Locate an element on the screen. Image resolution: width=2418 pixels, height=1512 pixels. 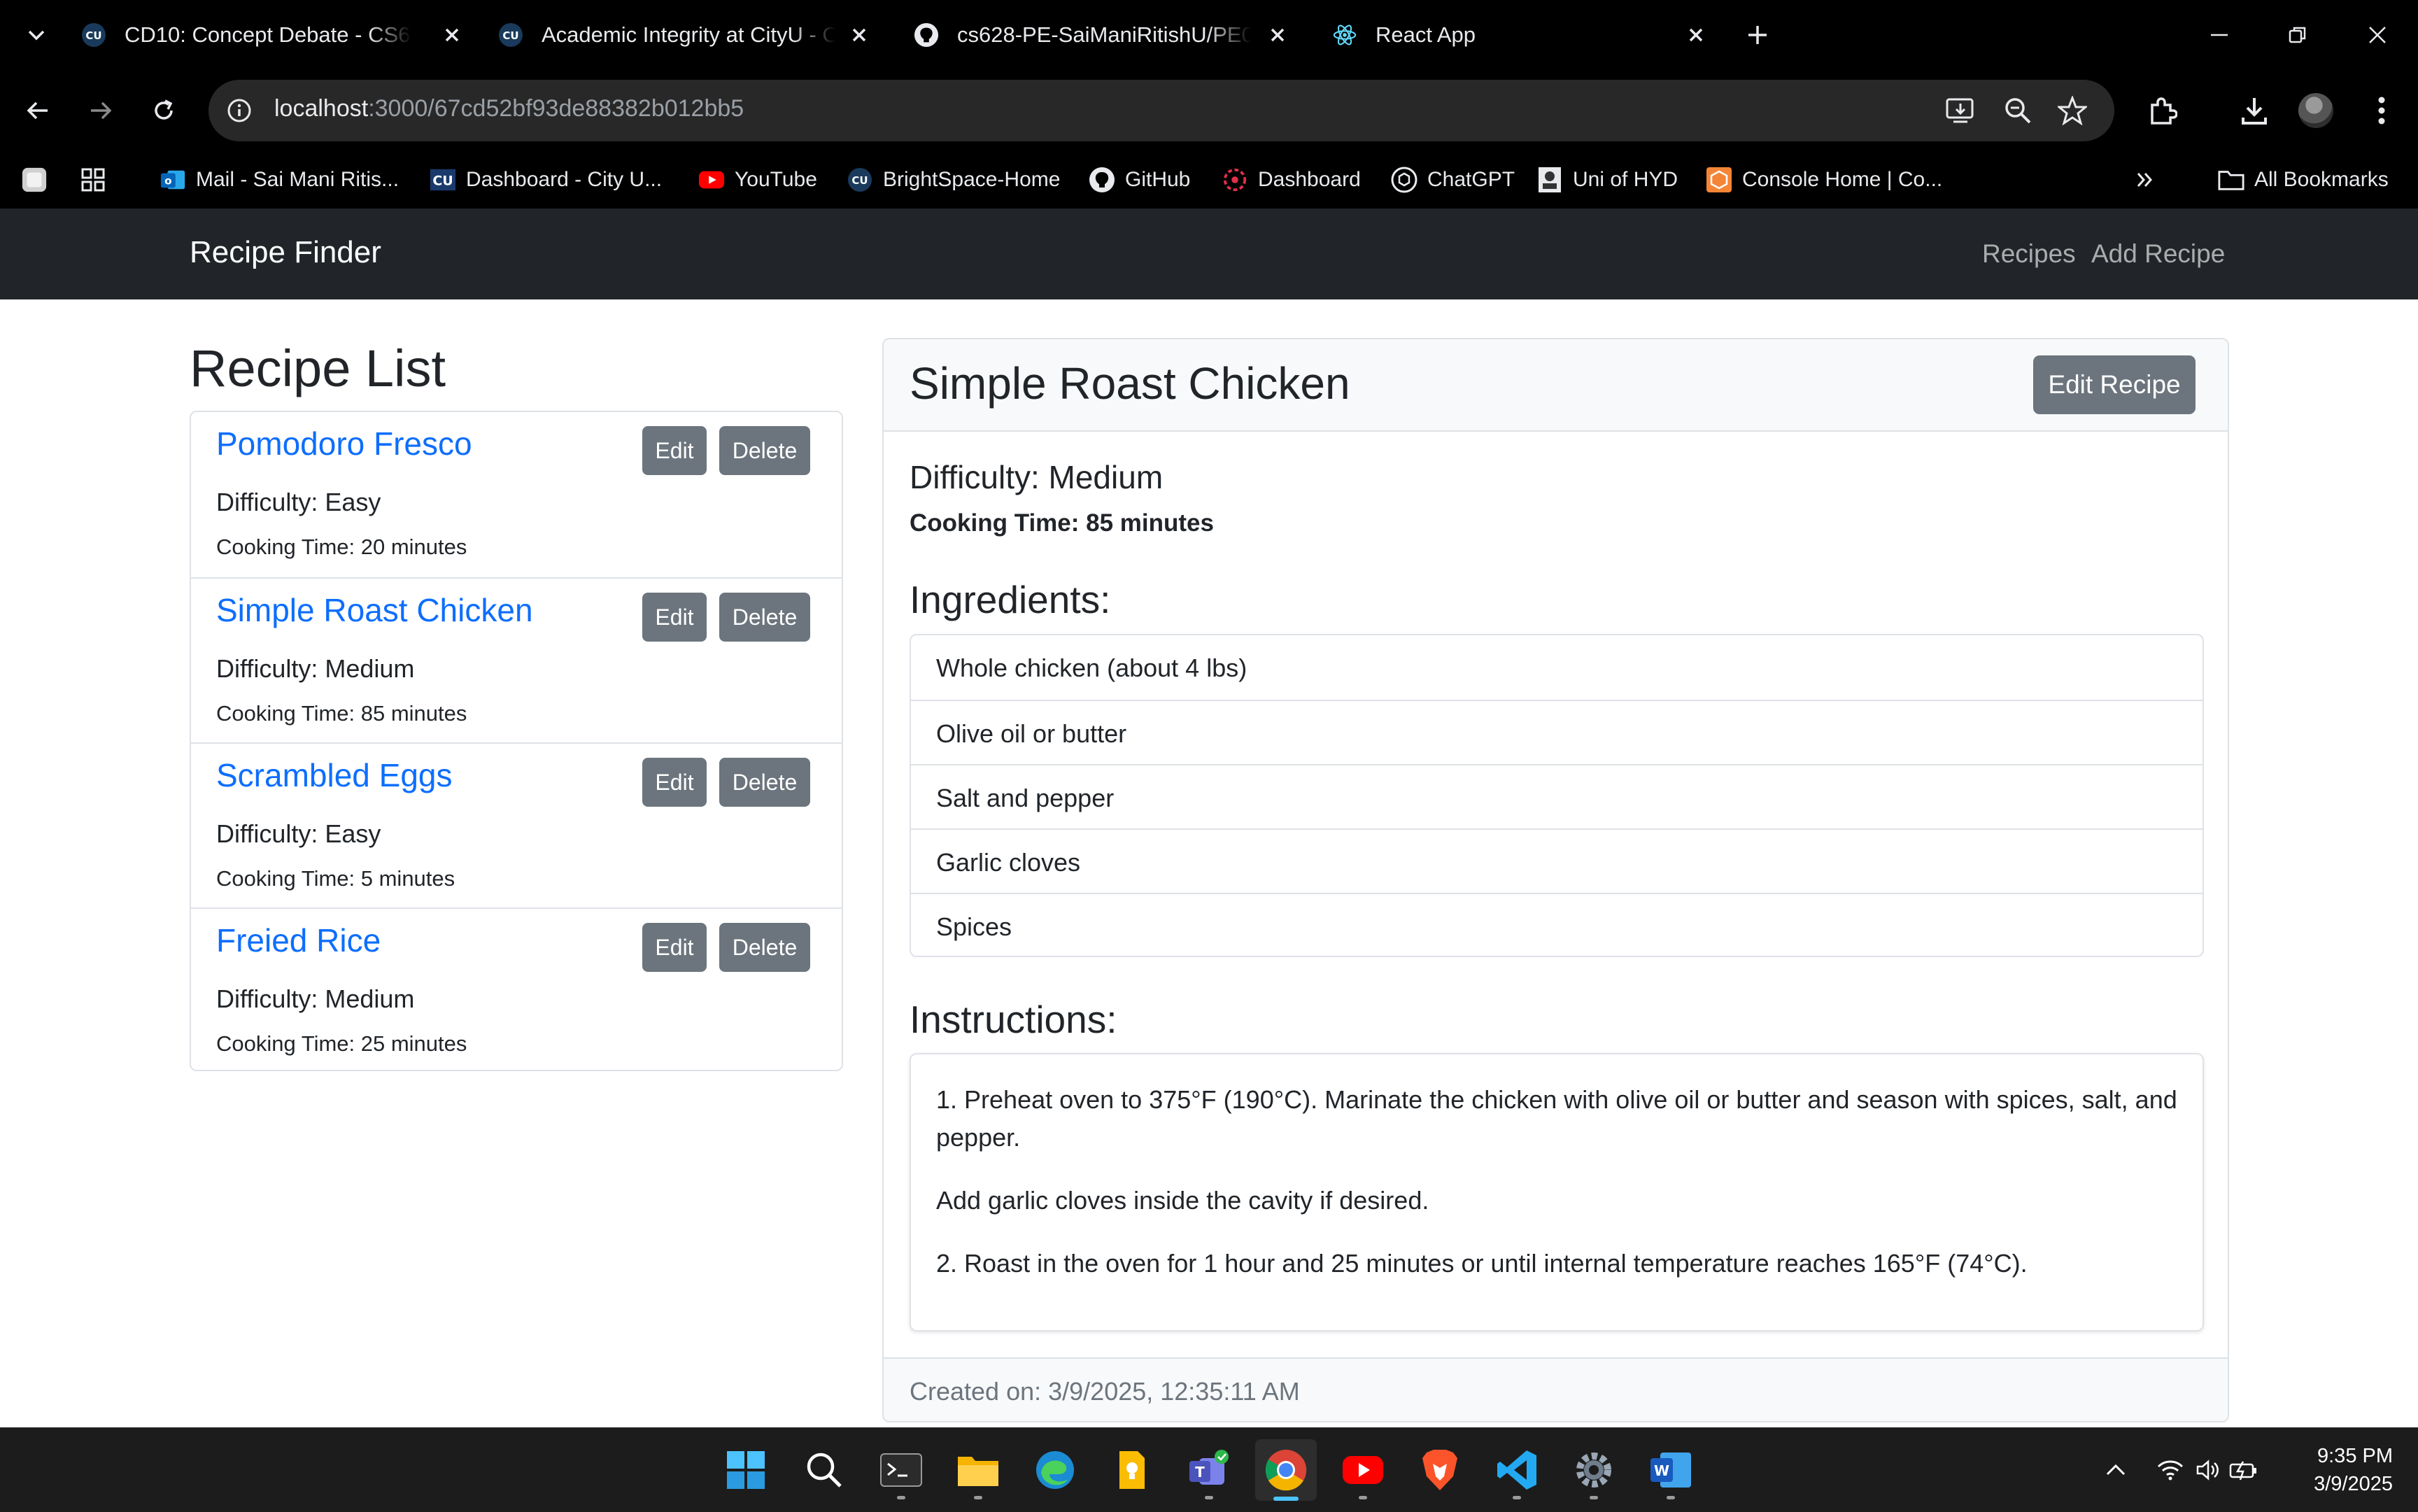
recipe-name-link: Freied Rice is located at coordinates (298, 940).